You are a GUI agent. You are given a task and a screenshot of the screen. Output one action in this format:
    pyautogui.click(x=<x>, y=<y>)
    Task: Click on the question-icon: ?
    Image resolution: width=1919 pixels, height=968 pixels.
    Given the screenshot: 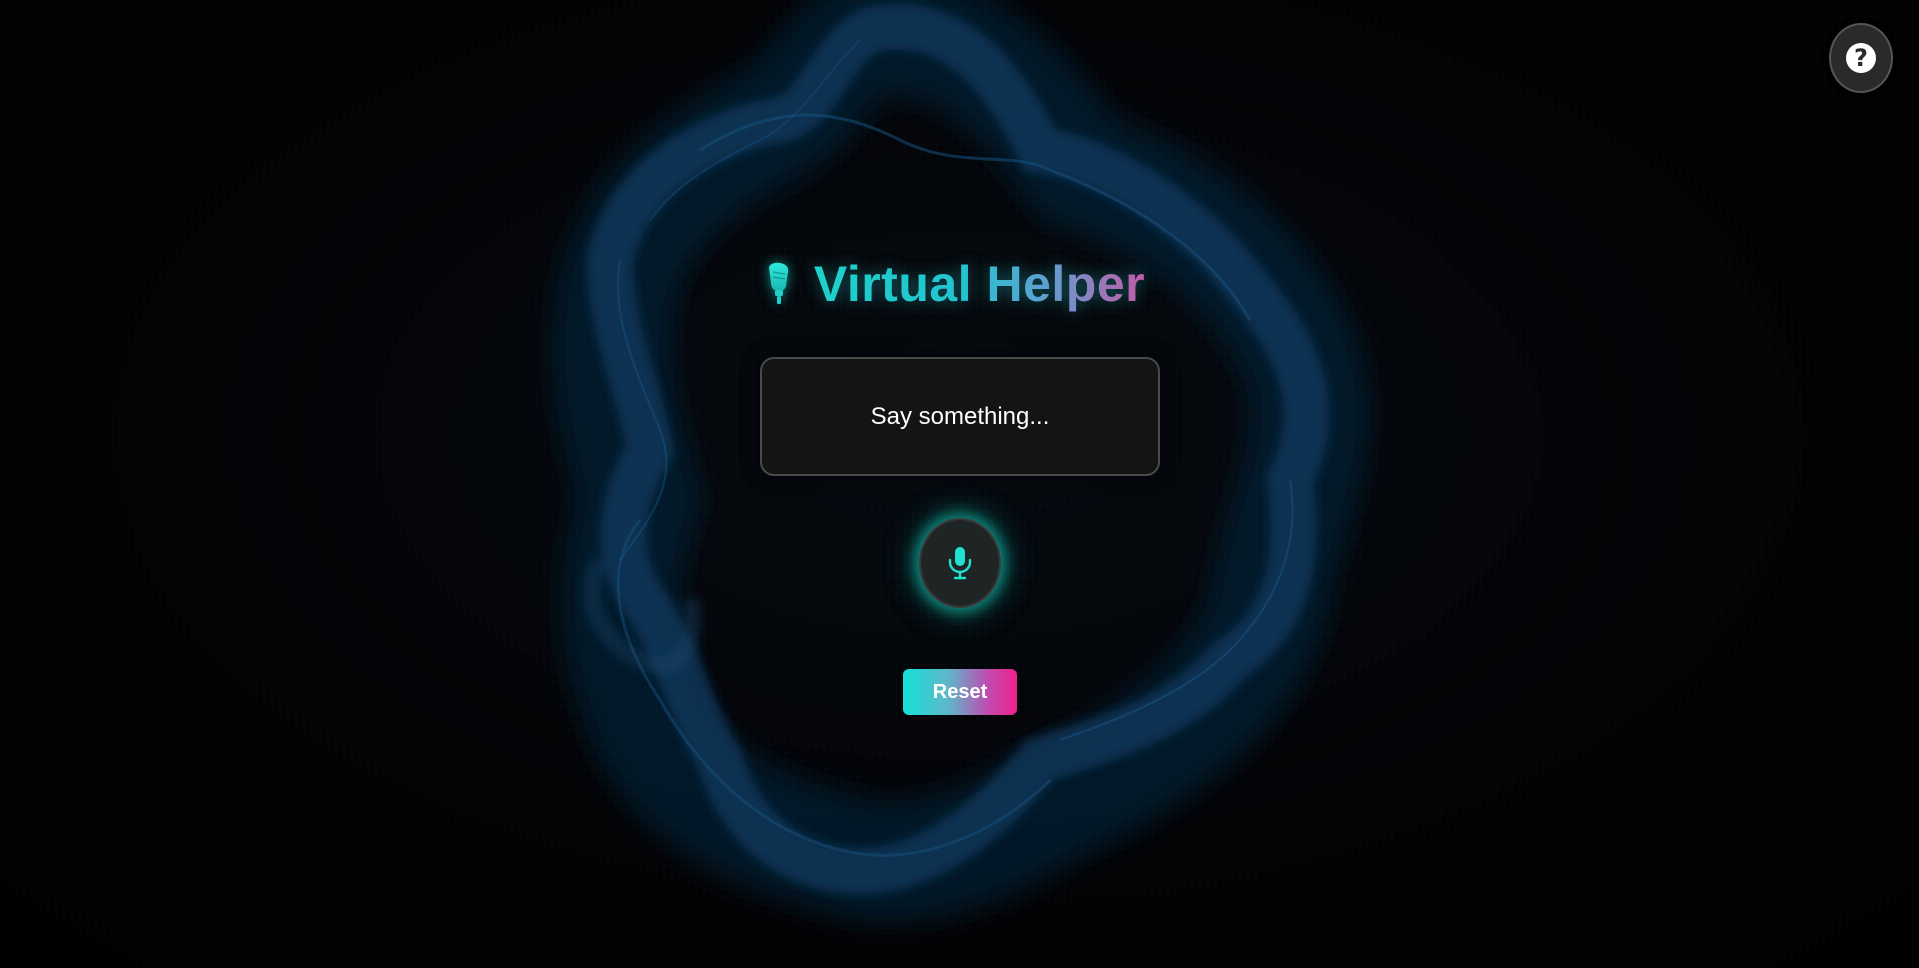 What is the action you would take?
    pyautogui.click(x=1861, y=58)
    